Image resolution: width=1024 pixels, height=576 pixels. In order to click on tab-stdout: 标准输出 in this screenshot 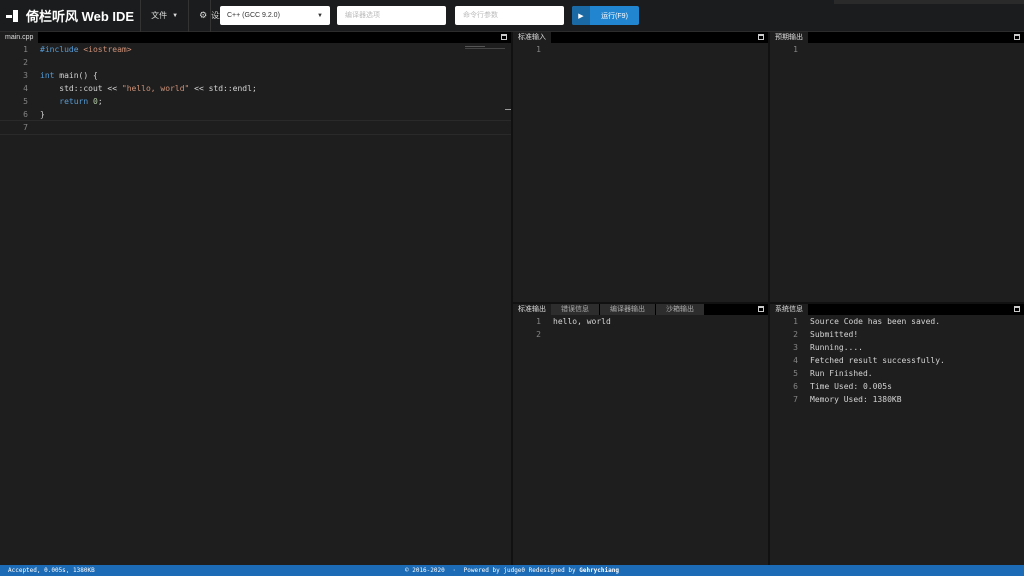, I will do `click(532, 309)`.